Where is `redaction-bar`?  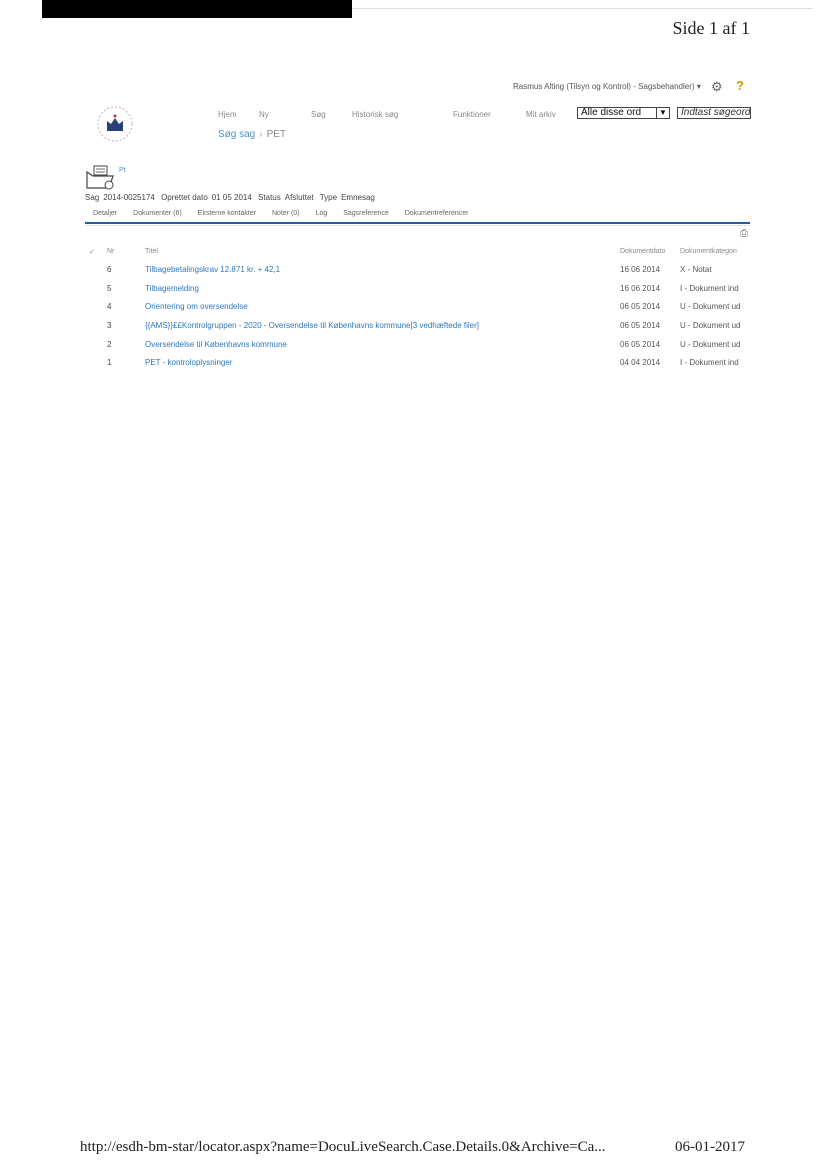
redaction-bar is located at coordinates (197, 9).